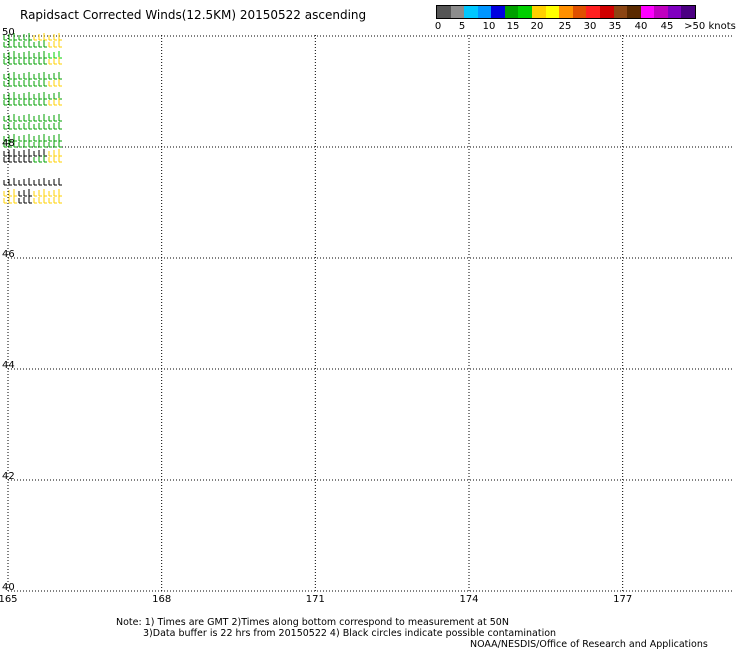 The height and width of the screenshot is (650, 740). What do you see at coordinates (615, 26) in the screenshot?
I see `legend-label-7: 35` at bounding box center [615, 26].